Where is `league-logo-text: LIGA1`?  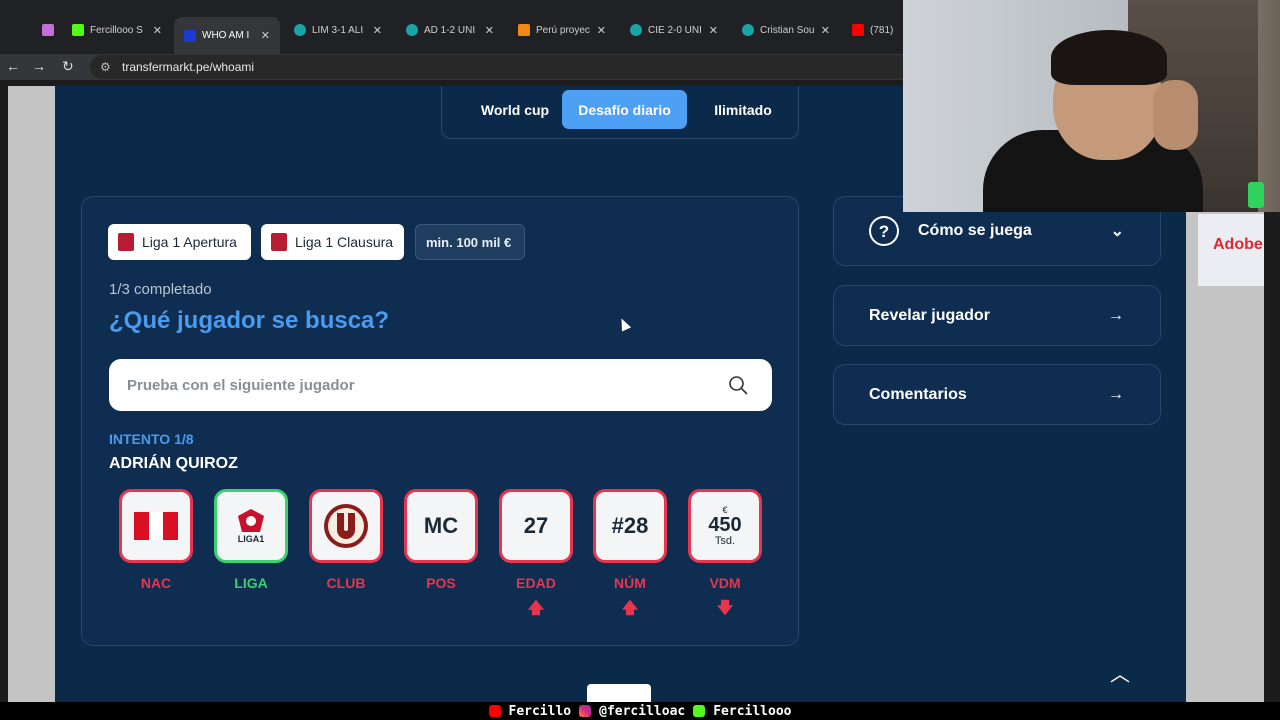 league-logo-text: LIGA1 is located at coordinates (251, 539).